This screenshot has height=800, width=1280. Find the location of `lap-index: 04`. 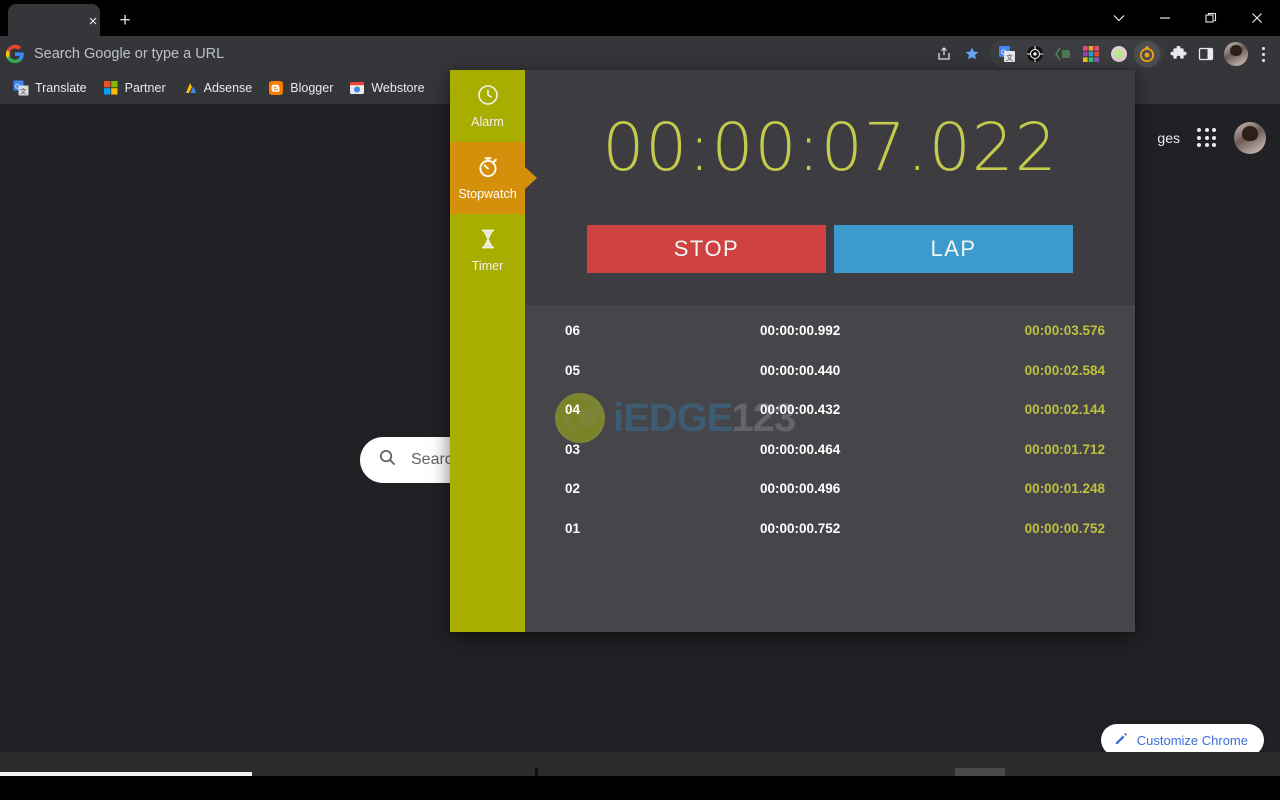

lap-index: 04 is located at coordinates (573, 410).